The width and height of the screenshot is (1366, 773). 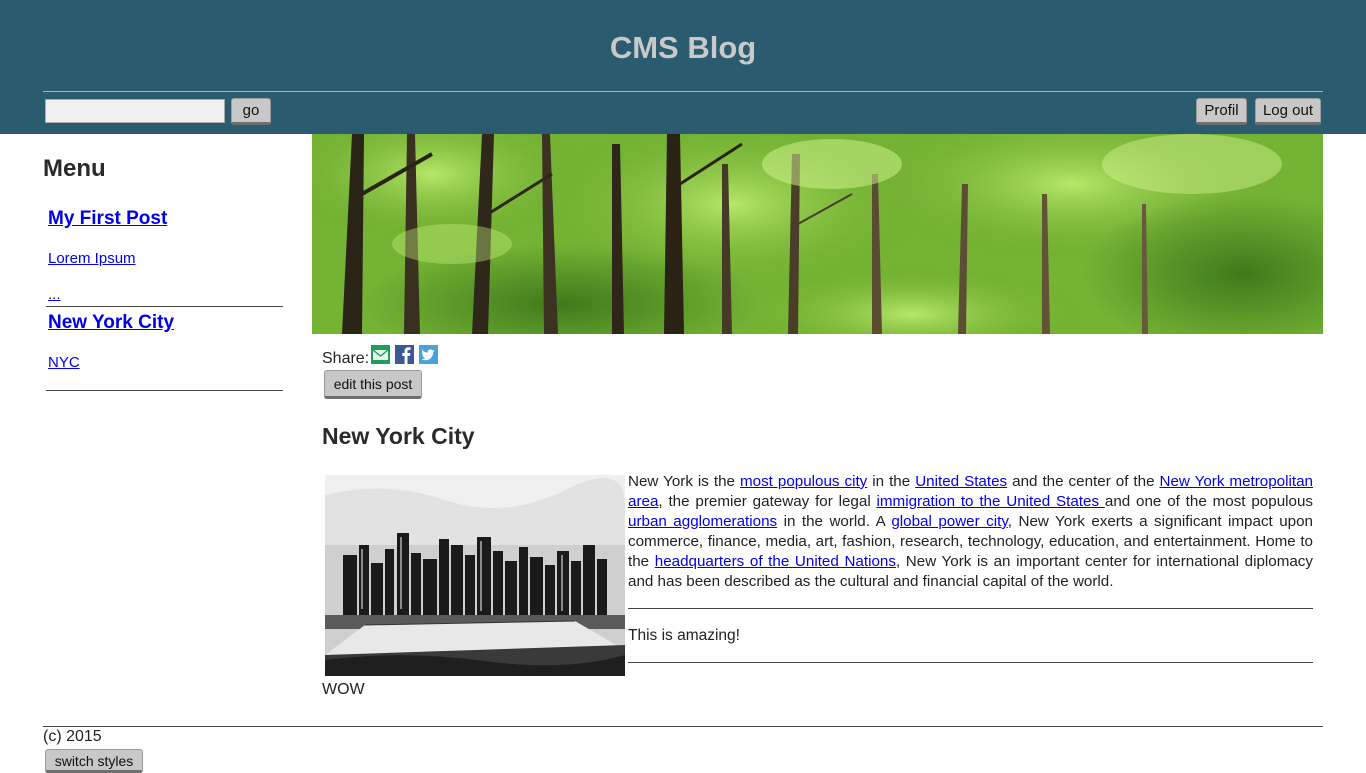 What do you see at coordinates (428, 354) in the screenshot?
I see `twitter-icon` at bounding box center [428, 354].